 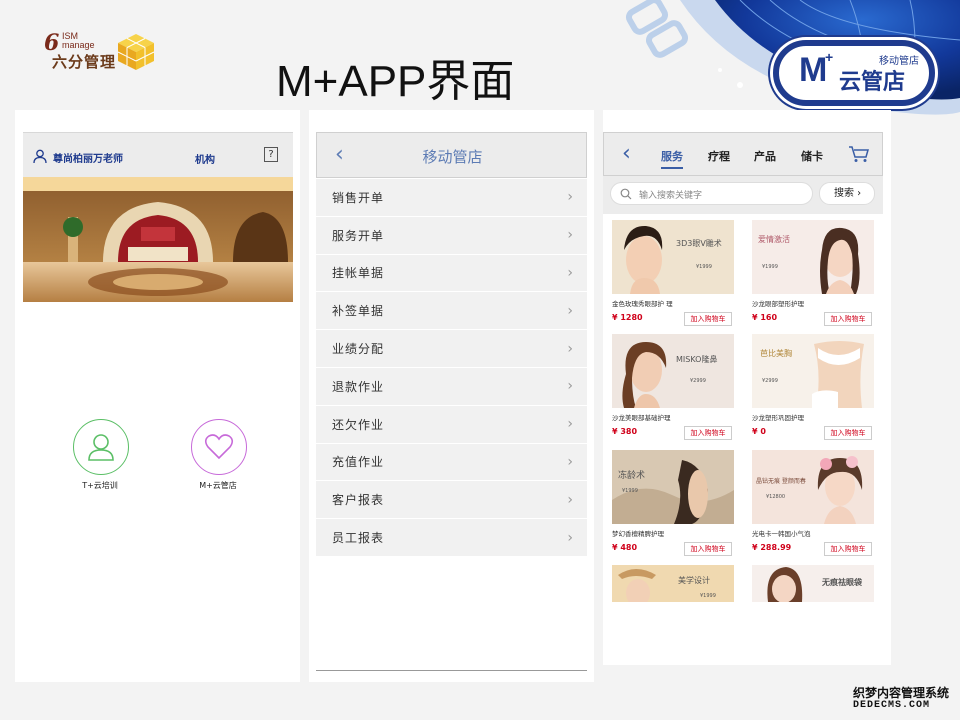 I want to click on product-name: 光电卡一韩国小气泡, so click(x=781, y=534).